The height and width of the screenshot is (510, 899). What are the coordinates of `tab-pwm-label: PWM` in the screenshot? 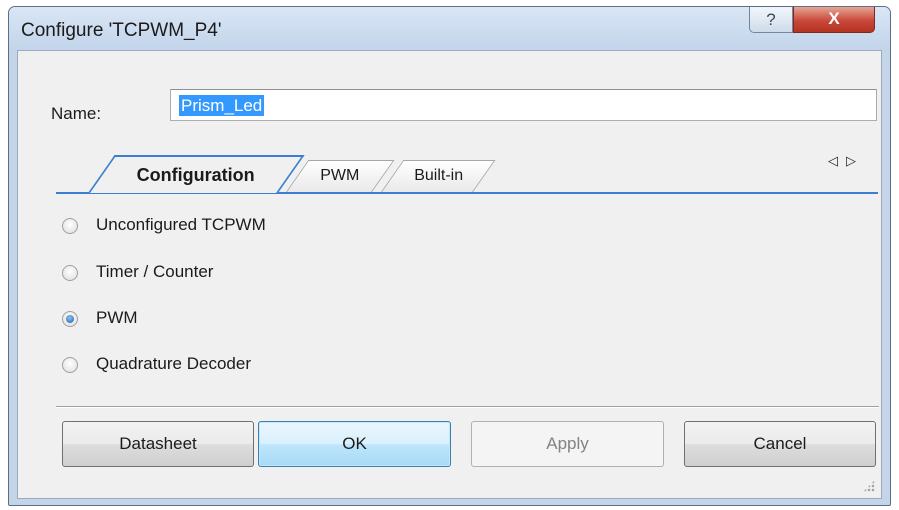 It's located at (340, 175).